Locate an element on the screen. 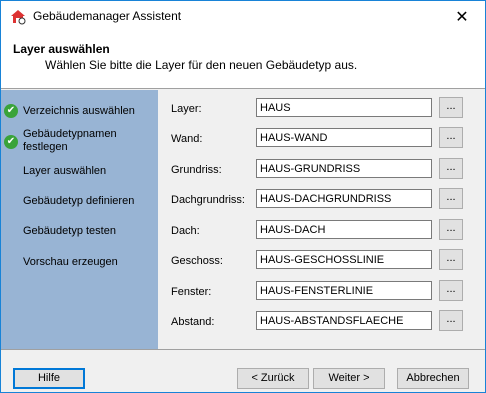 The height and width of the screenshot is (393, 486). step-item: Vorschau erzeugen is located at coordinates (70, 262).